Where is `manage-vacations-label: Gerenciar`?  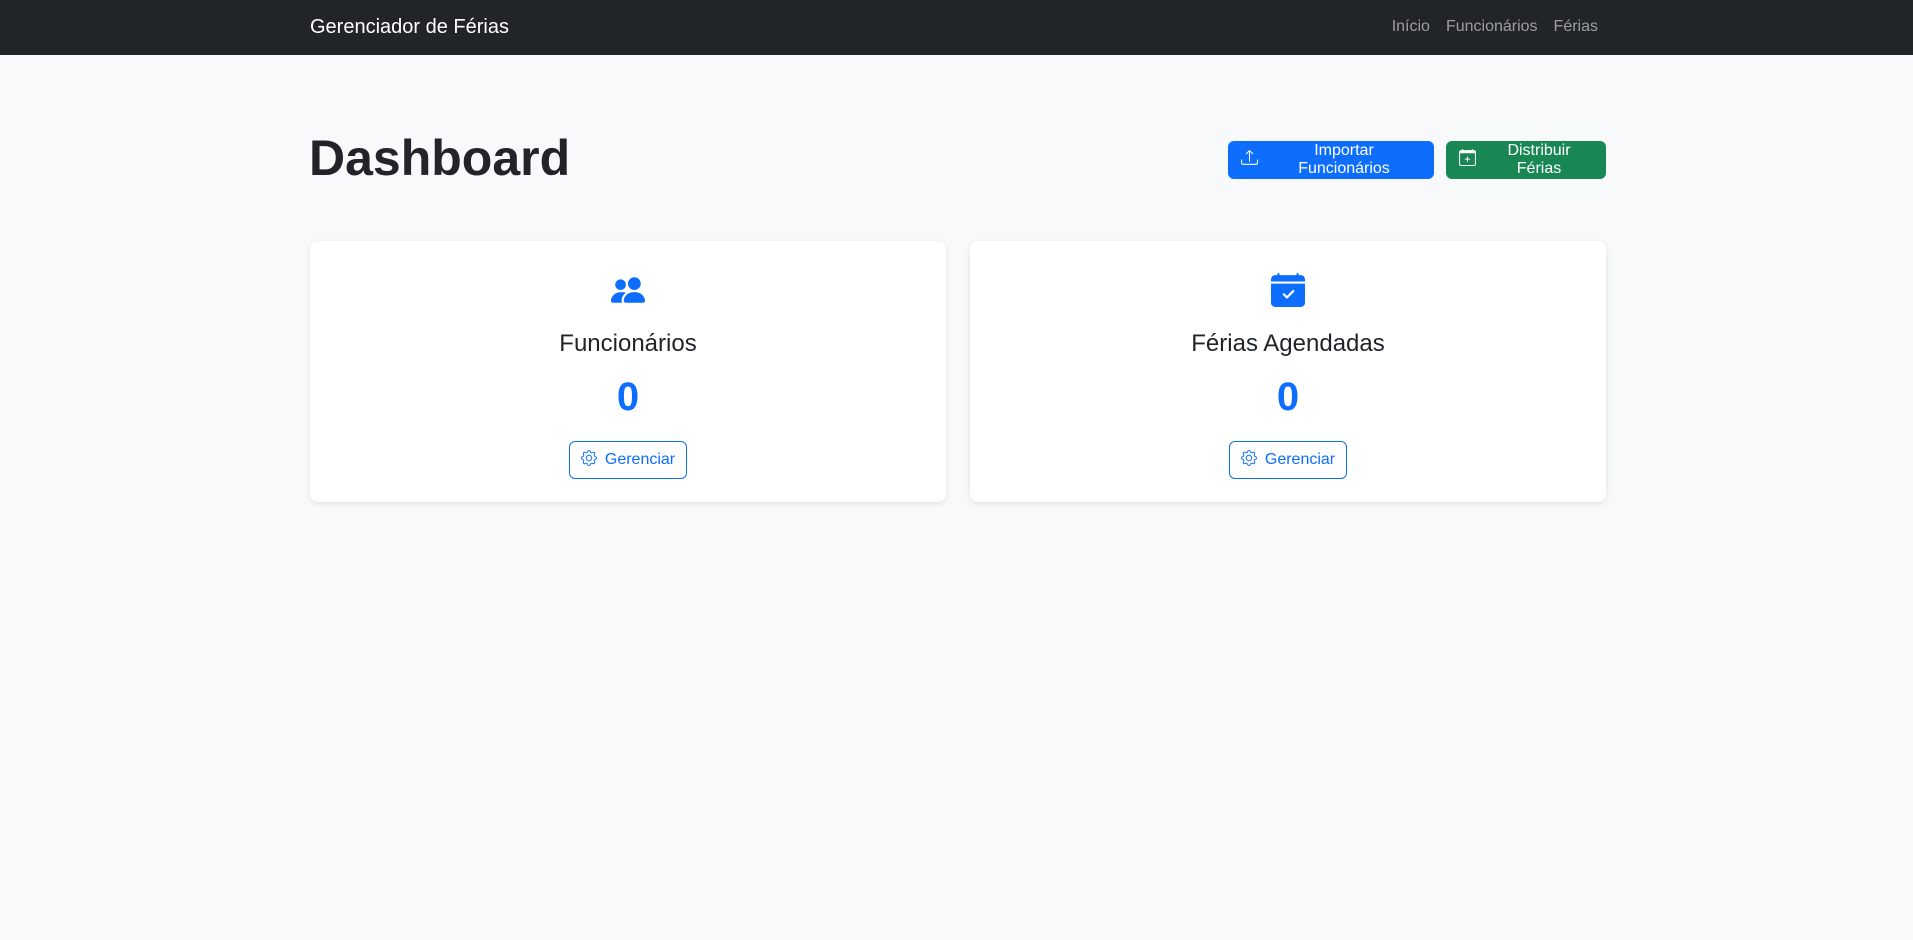
manage-vacations-label: Gerenciar is located at coordinates (1300, 459).